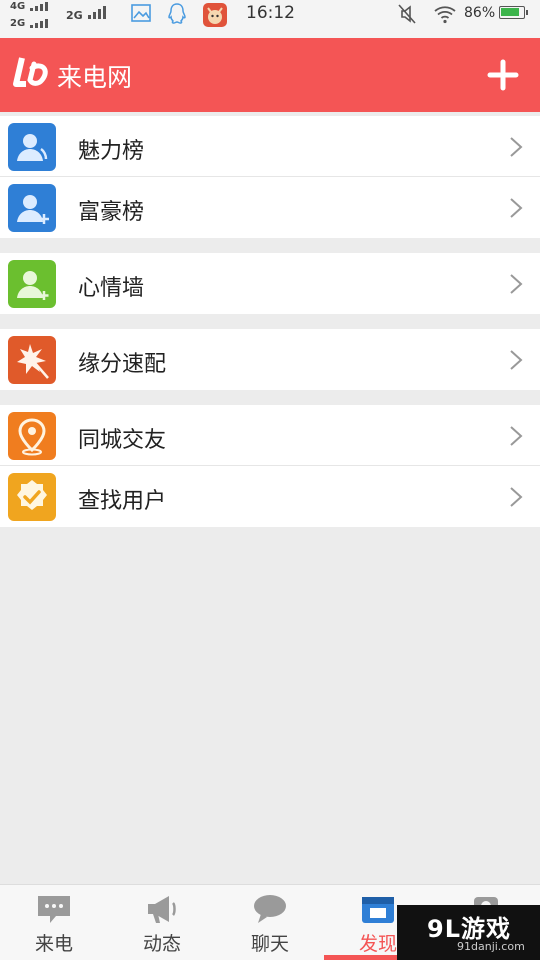 This screenshot has width=540, height=960. I want to click on chat-bubble-icon, so click(270, 909).